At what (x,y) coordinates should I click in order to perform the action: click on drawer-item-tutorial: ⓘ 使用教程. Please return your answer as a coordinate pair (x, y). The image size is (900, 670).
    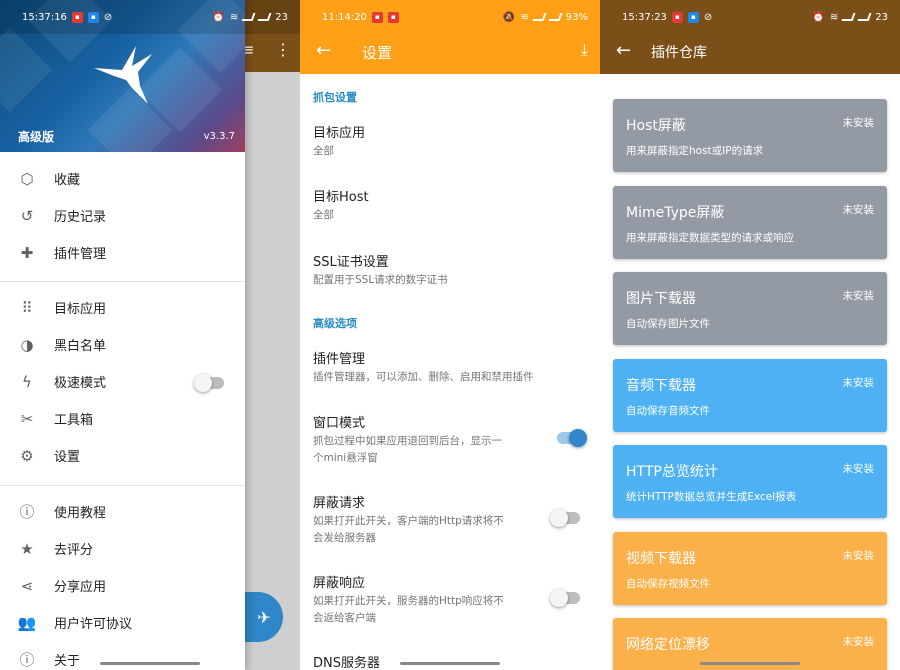
    Looking at the image, I should click on (122, 511).